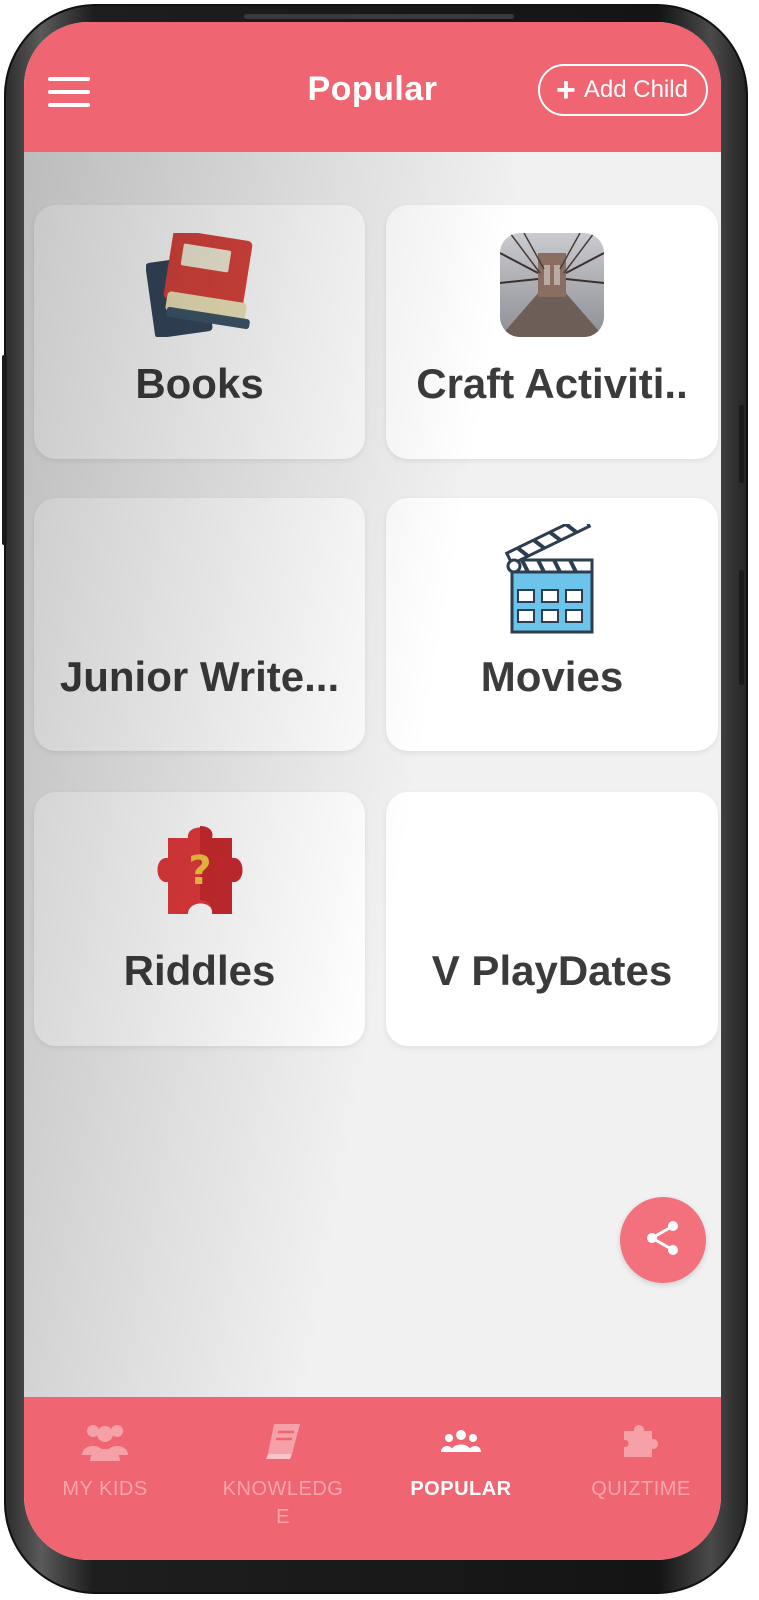 The image size is (759, 1600). I want to click on add-child-label: Add Child, so click(635, 89).